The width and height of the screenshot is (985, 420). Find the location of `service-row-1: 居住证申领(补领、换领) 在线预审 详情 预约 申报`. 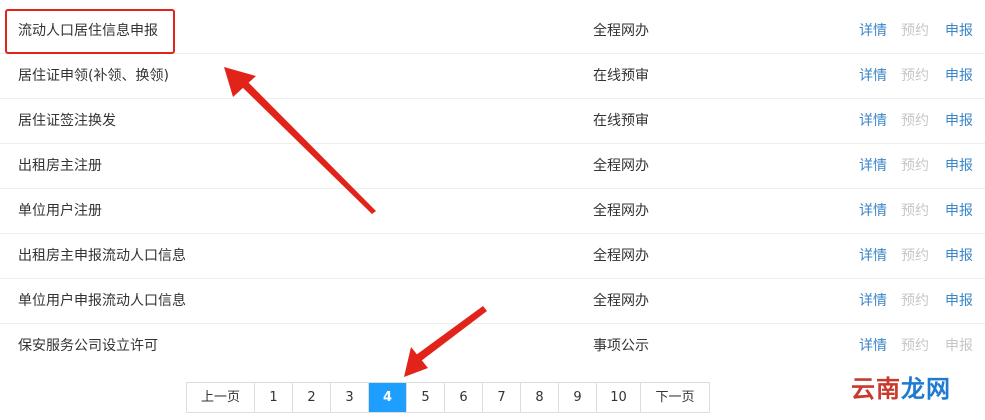

service-row-1: 居住证申领(补领、换领) 在线预审 详情 预约 申报 is located at coordinates (492, 76).